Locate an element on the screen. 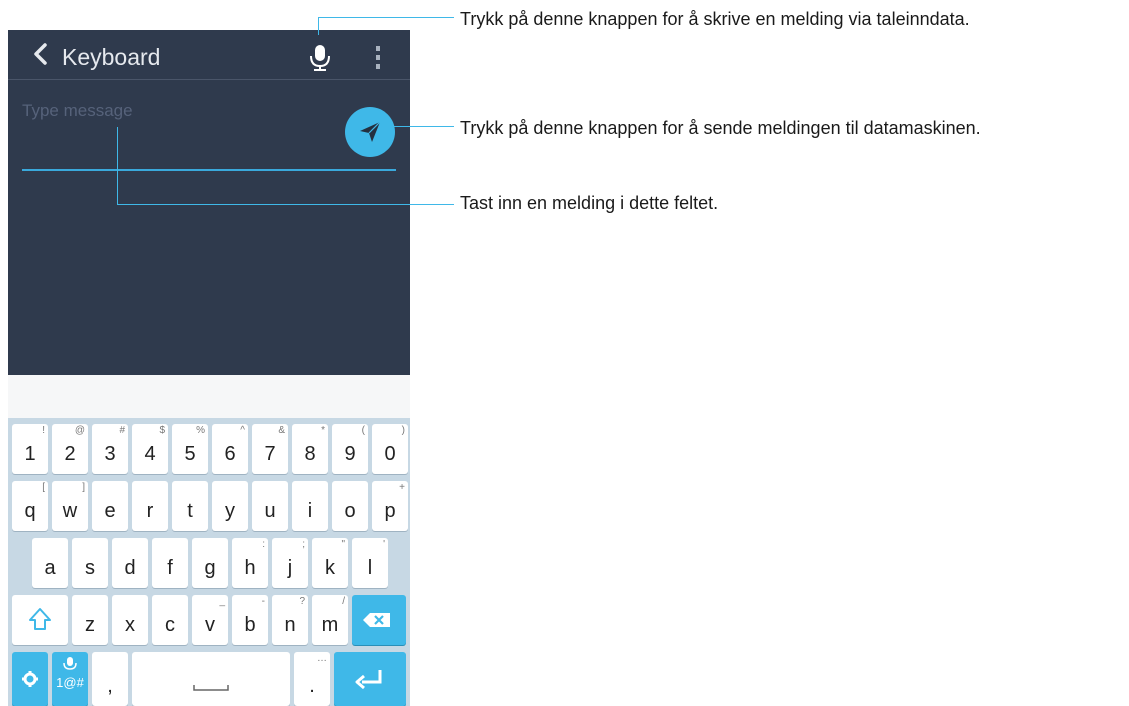 This screenshot has width=1129, height=706. key-u: u is located at coordinates (270, 506).